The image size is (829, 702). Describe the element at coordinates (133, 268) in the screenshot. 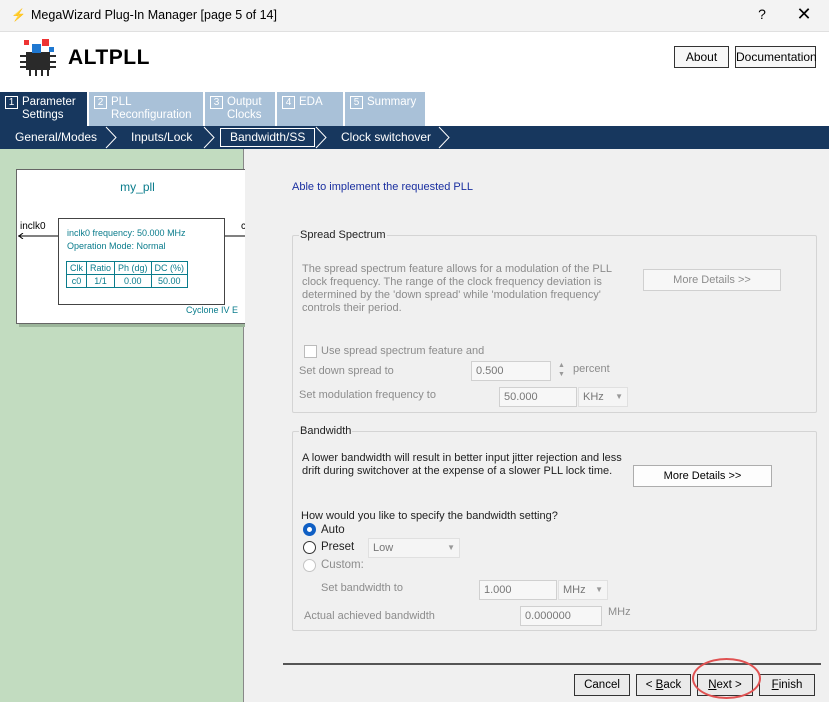

I see `table-header: Ph (dg)` at that location.